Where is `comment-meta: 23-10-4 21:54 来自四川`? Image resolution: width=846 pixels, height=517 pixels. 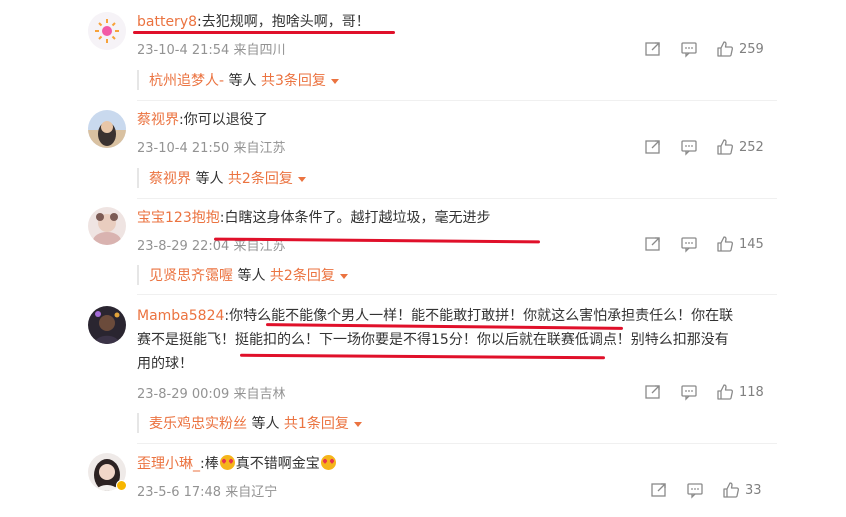 comment-meta: 23-10-4 21:54 来自四川 is located at coordinates (211, 50).